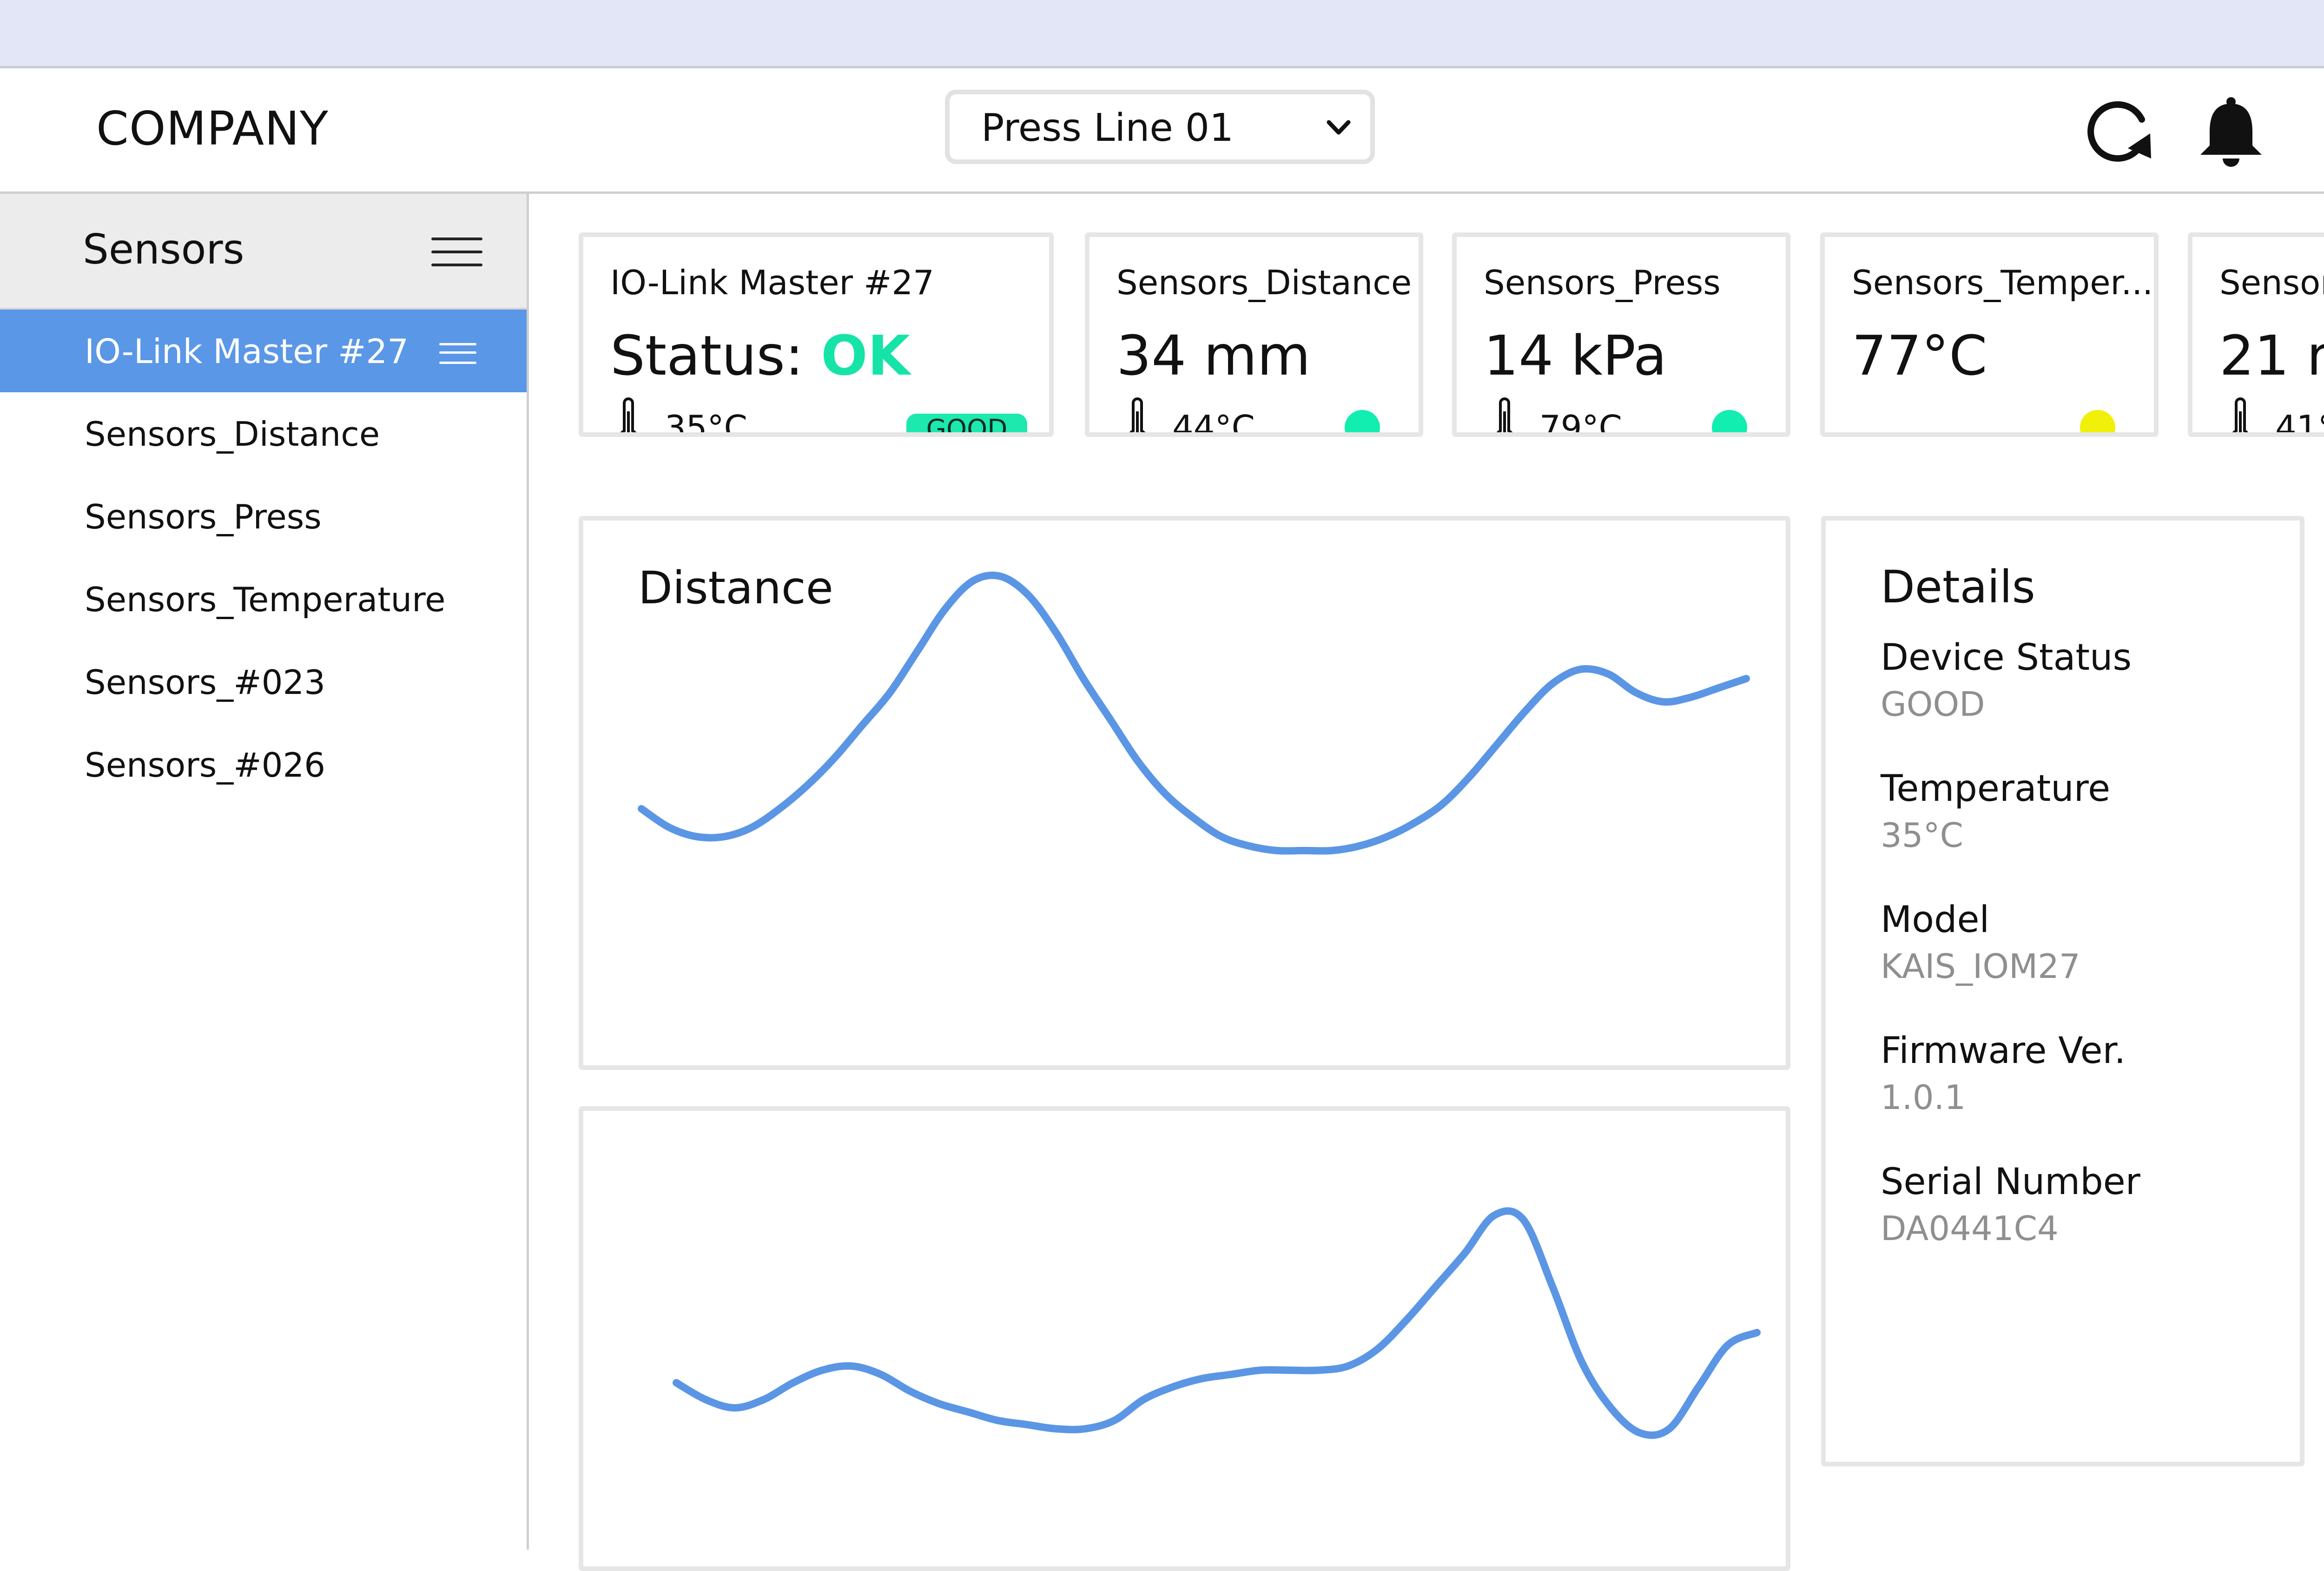  What do you see at coordinates (163, 249) in the screenshot?
I see `sidebar-title: Sensors` at bounding box center [163, 249].